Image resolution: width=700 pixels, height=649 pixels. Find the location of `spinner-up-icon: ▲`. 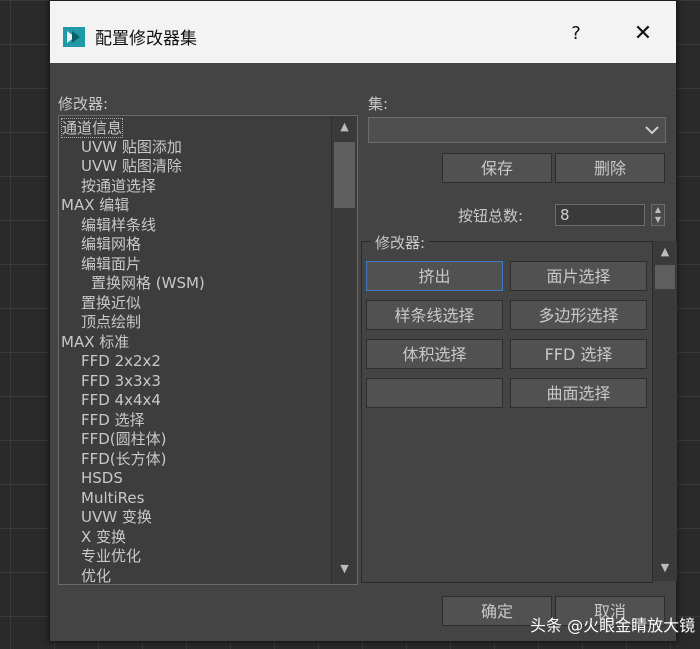

spinner-up-icon: ▲ is located at coordinates (658, 210).